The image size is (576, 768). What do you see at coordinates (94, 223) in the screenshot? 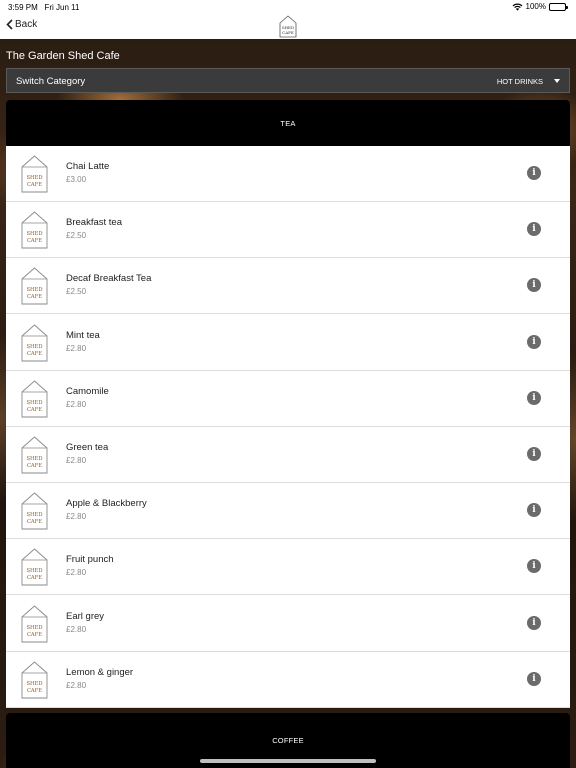
I see `item-name: Breakfast tea` at bounding box center [94, 223].